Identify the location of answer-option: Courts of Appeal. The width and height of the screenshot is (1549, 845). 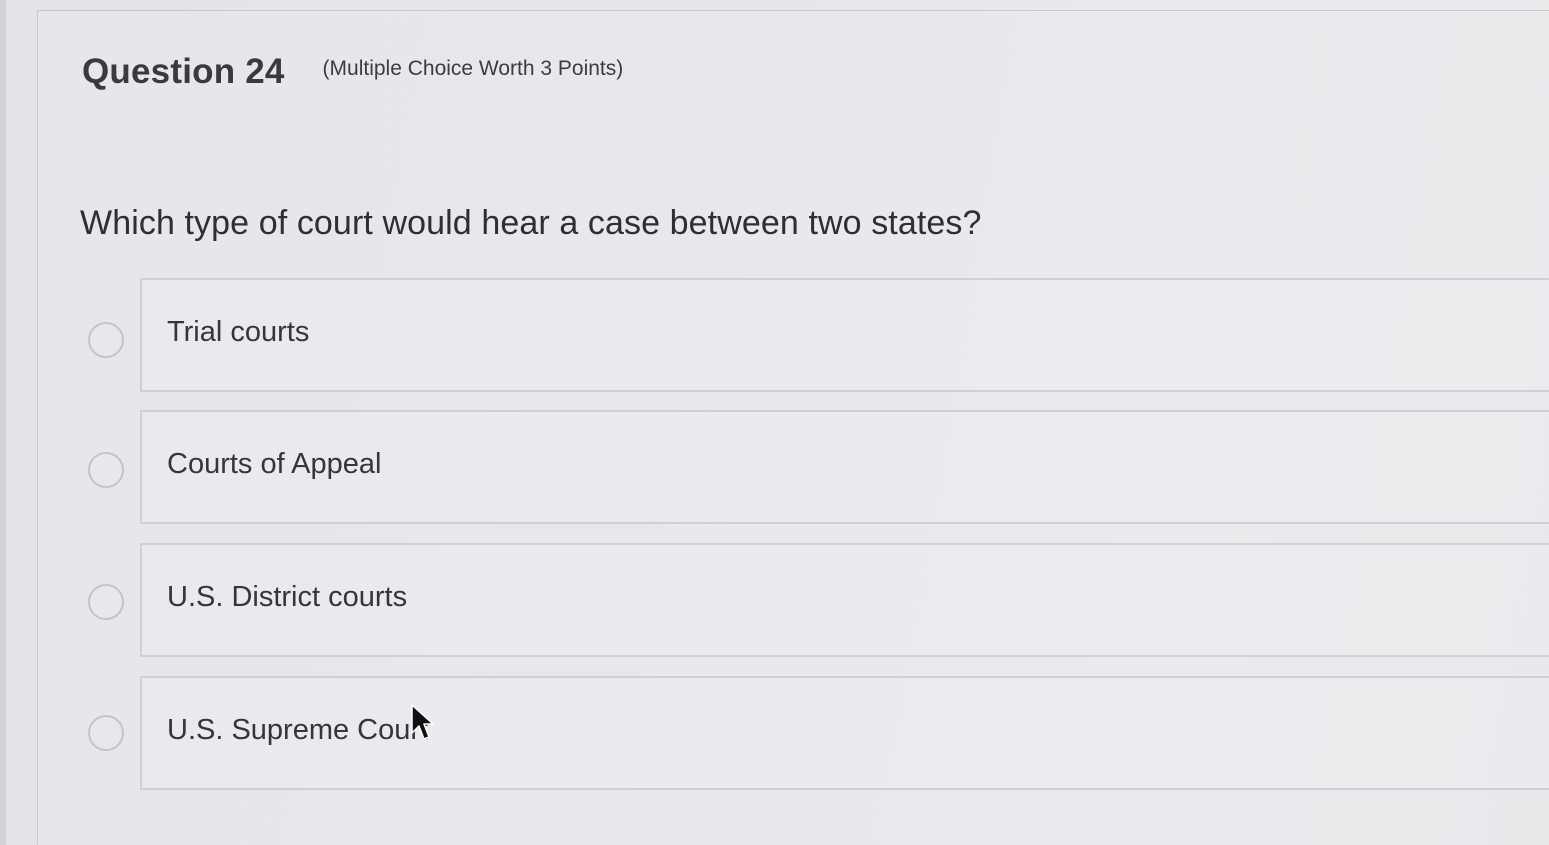
(774, 469).